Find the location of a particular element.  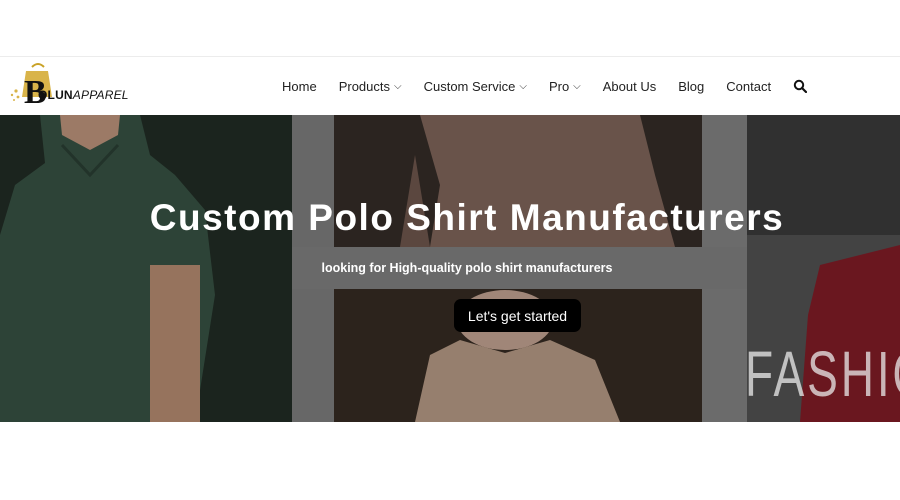

nav-item-products: Products ⌵ is located at coordinates (370, 86).